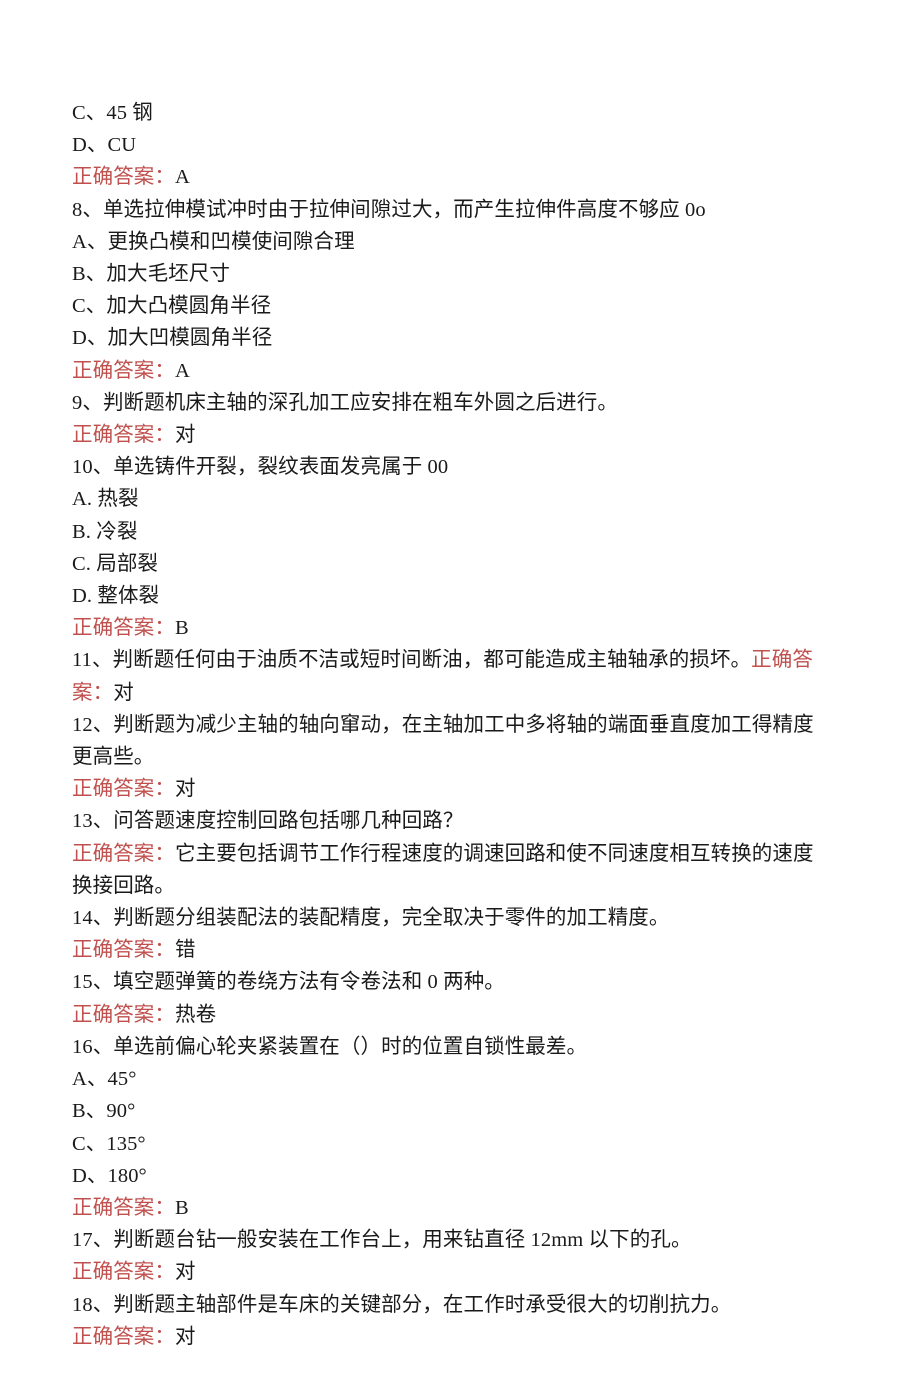 This screenshot has height=1393, width=920. I want to click on option-text: B、90°, so click(104, 1111).